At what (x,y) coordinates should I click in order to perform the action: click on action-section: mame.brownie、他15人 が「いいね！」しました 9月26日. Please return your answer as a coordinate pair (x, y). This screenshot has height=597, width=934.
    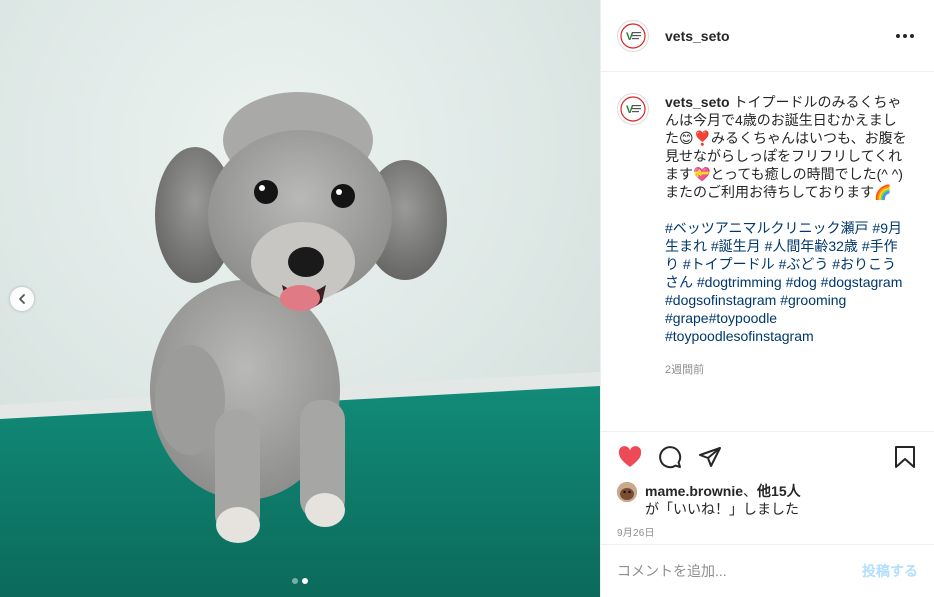
    Looking at the image, I should click on (767, 485).